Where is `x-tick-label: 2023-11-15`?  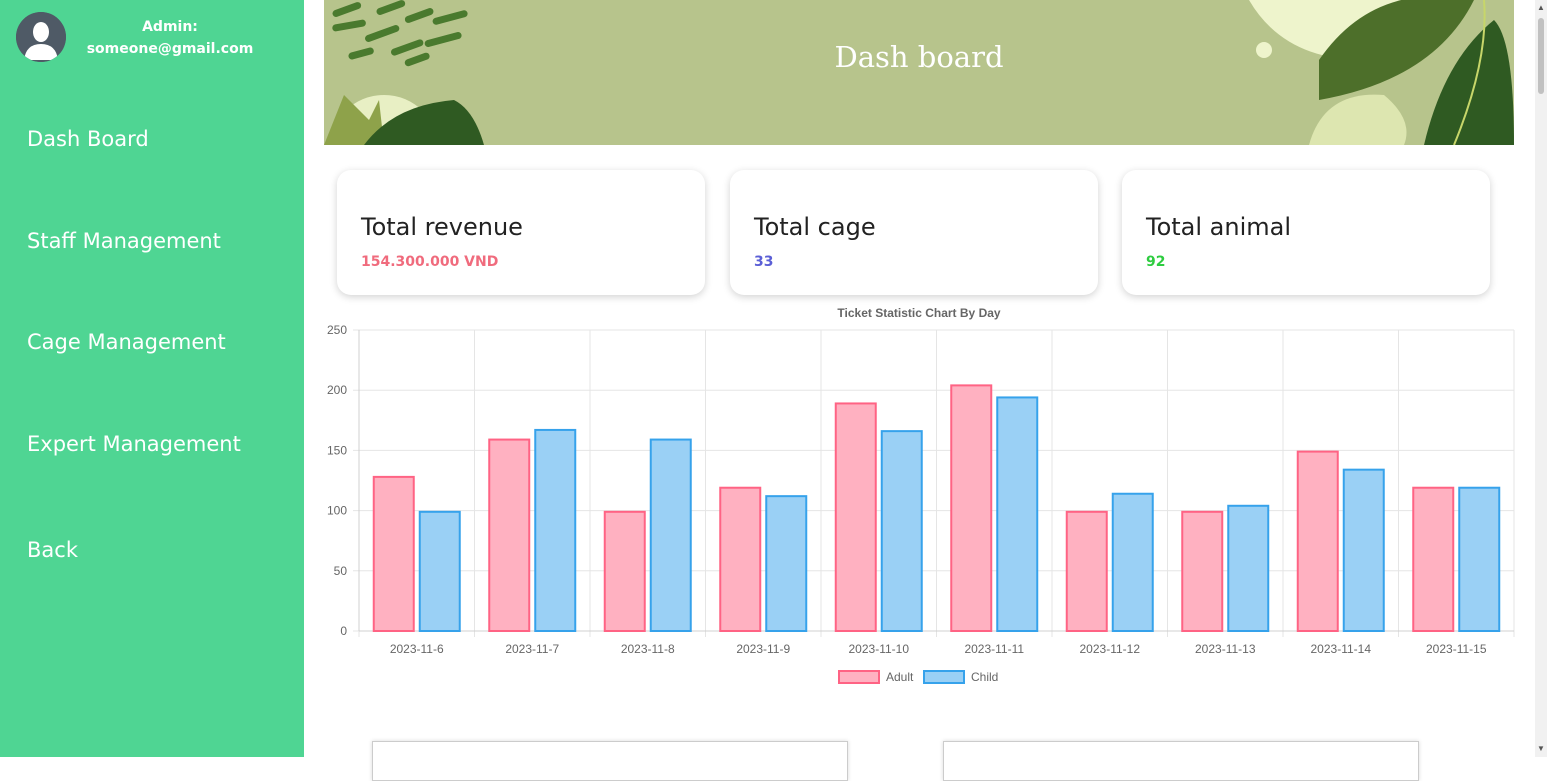 x-tick-label: 2023-11-15 is located at coordinates (1456, 649).